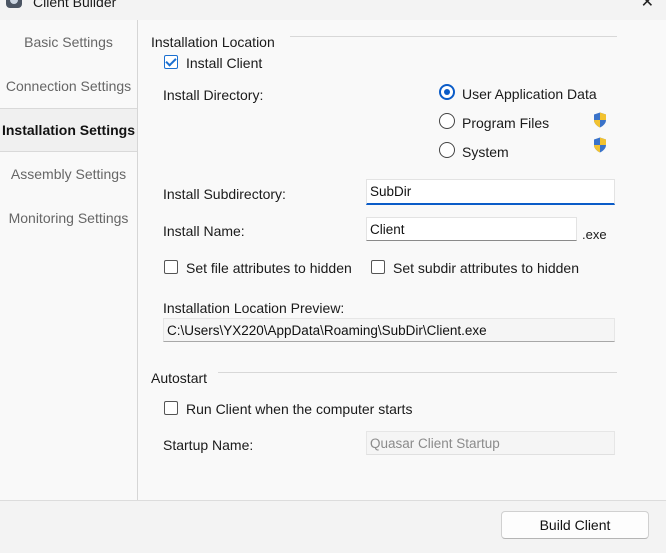 Image resolution: width=666 pixels, height=553 pixels. What do you see at coordinates (68, 42) in the screenshot?
I see `sidebar-item-basic-settings: Basic Settings` at bounding box center [68, 42].